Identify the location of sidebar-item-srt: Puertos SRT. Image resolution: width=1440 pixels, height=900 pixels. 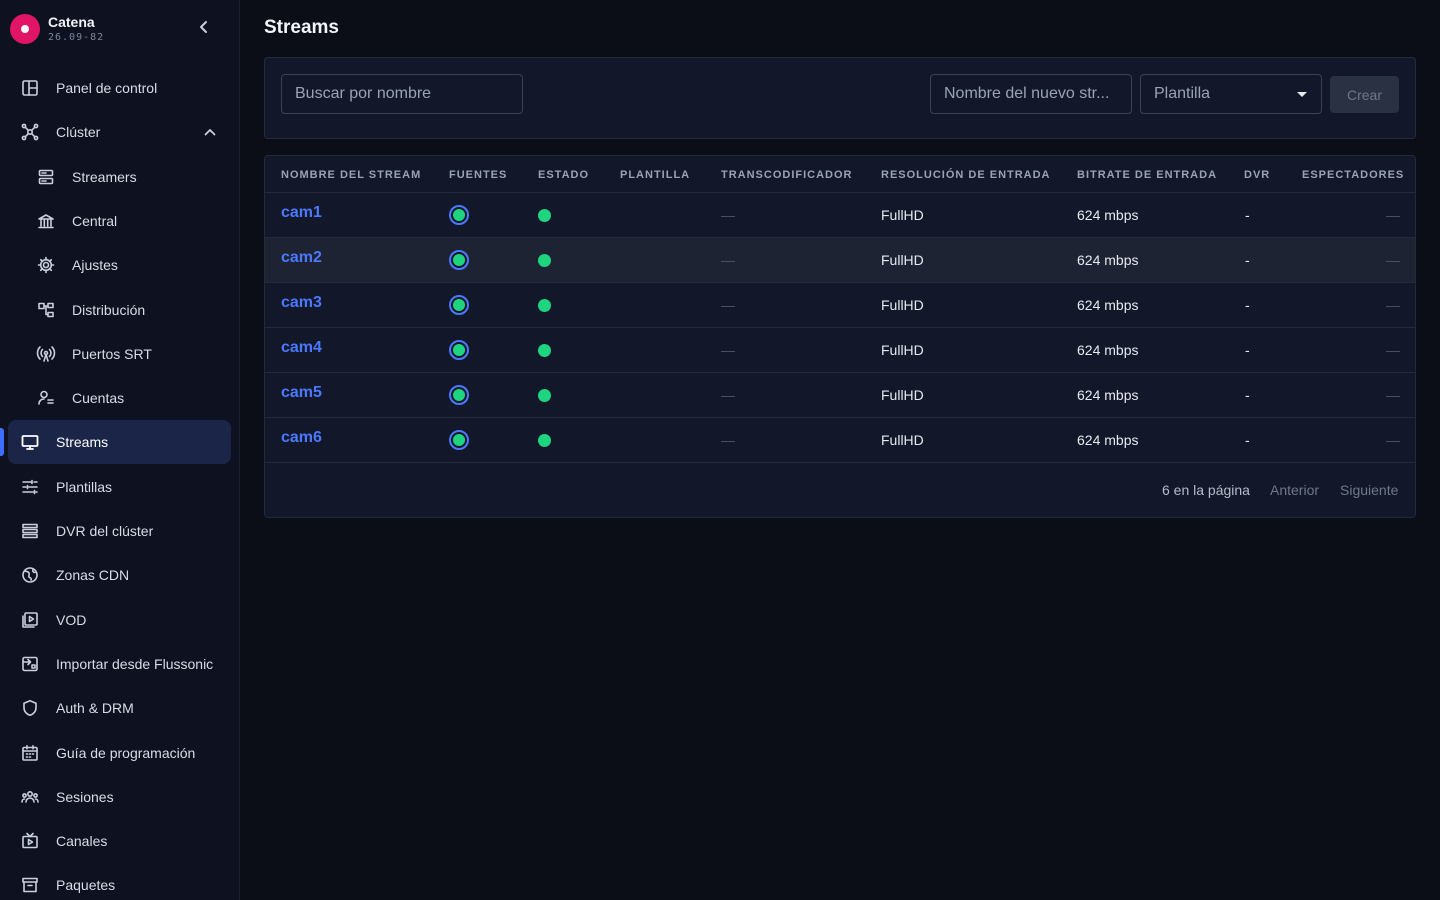
(119, 354).